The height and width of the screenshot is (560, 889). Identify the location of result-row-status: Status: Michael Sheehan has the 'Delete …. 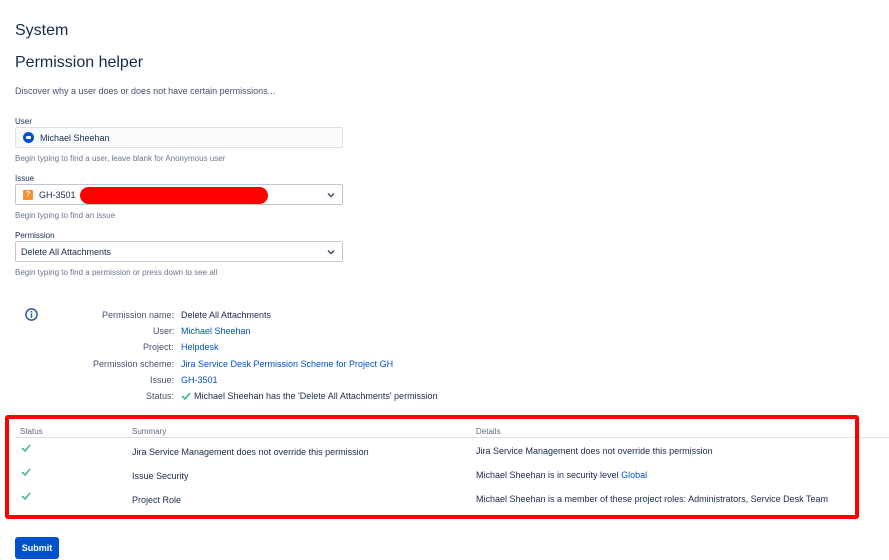
(300, 398).